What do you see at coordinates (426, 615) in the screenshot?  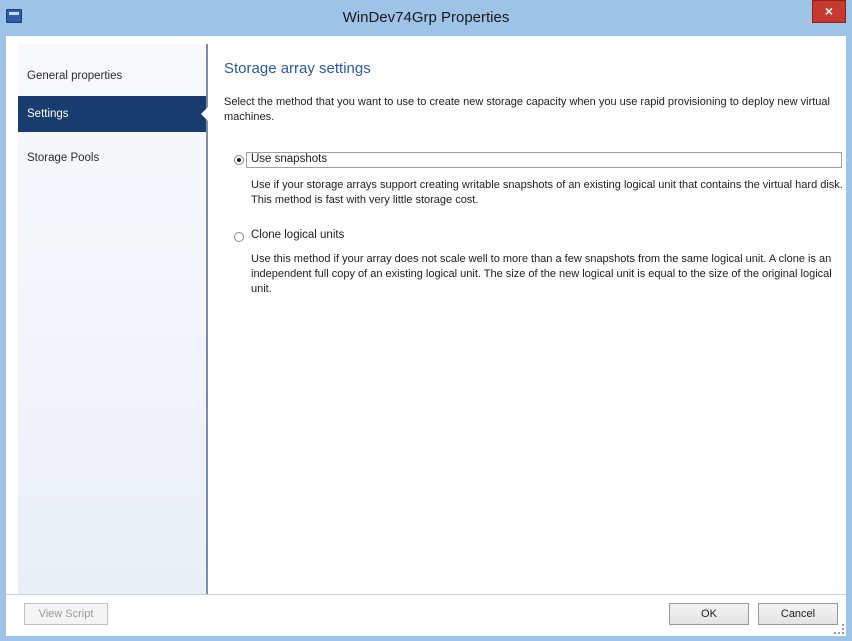 I see `dialog-footer: View Script OK Cancel` at bounding box center [426, 615].